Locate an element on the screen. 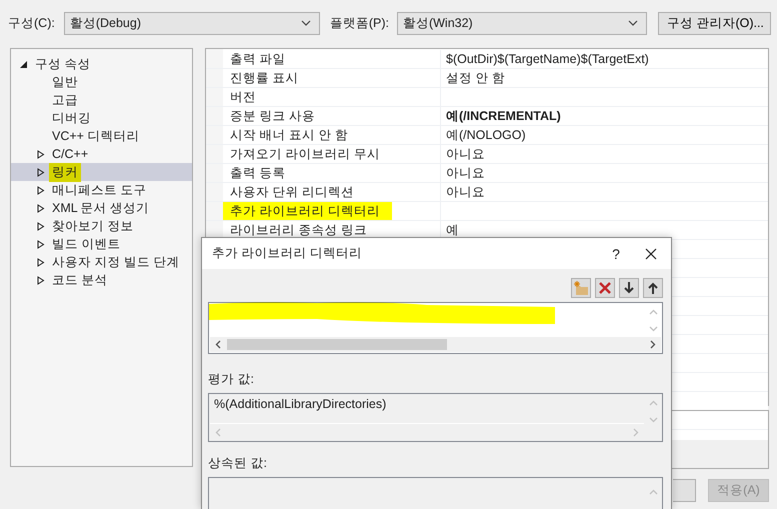  tree-item: 코드 분석 is located at coordinates (101, 280).